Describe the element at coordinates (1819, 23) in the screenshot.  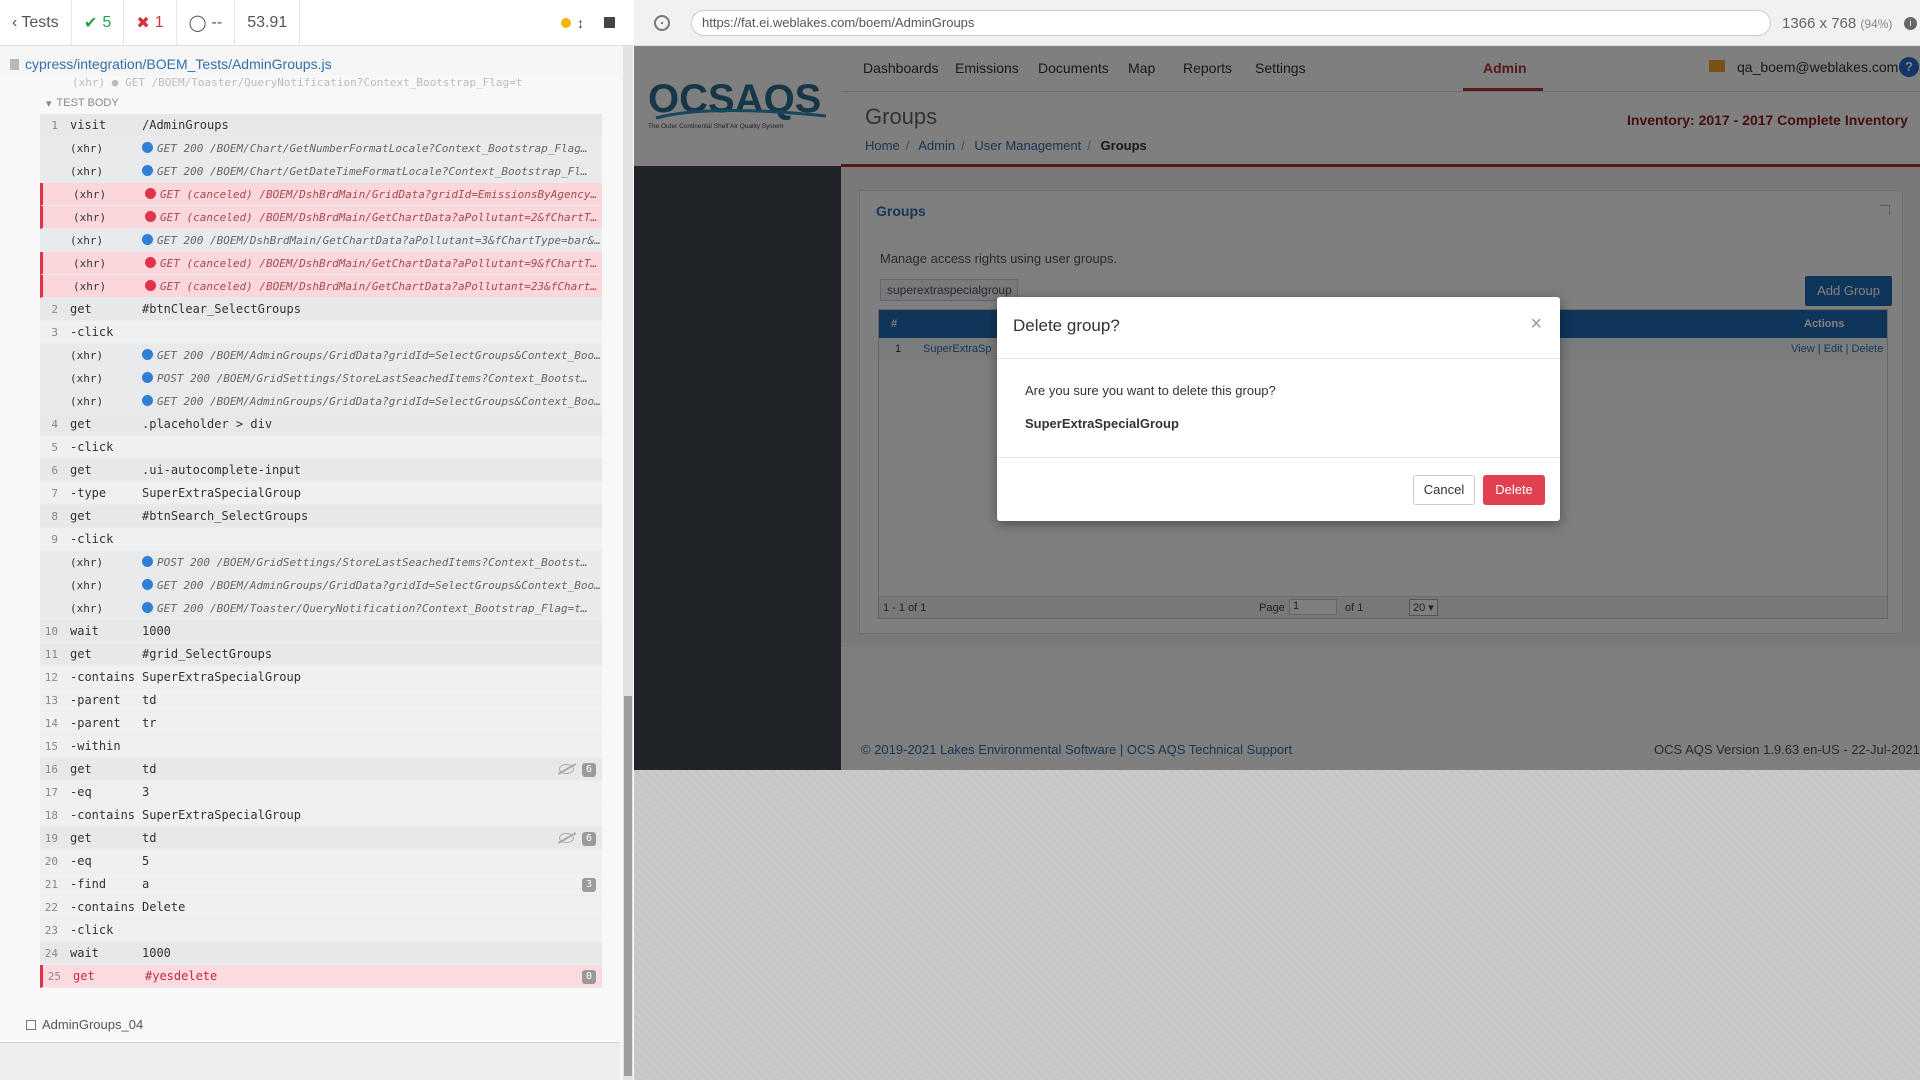
I see `viewport-value: 1366 x 768` at that location.